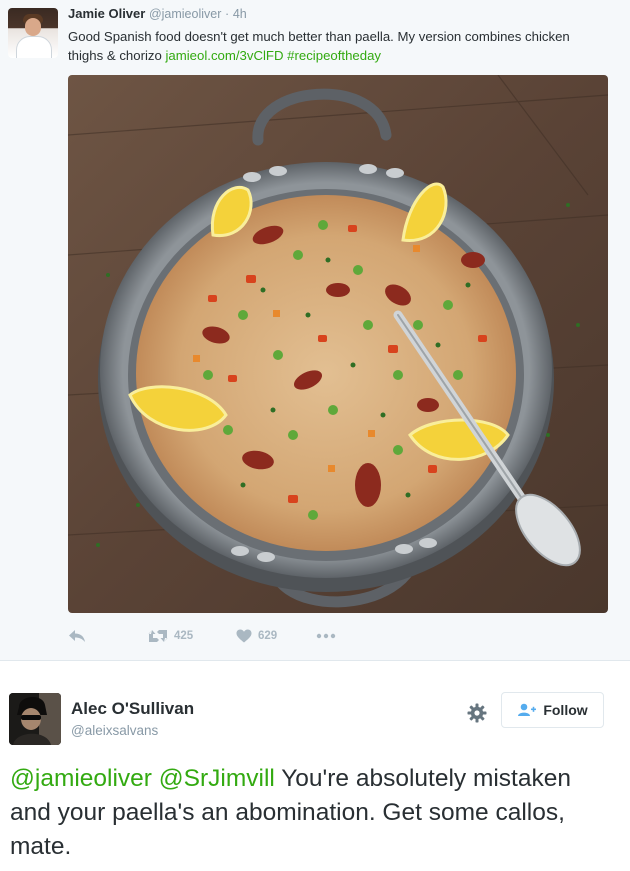  What do you see at coordinates (33, 27) in the screenshot?
I see `avatar-head` at bounding box center [33, 27].